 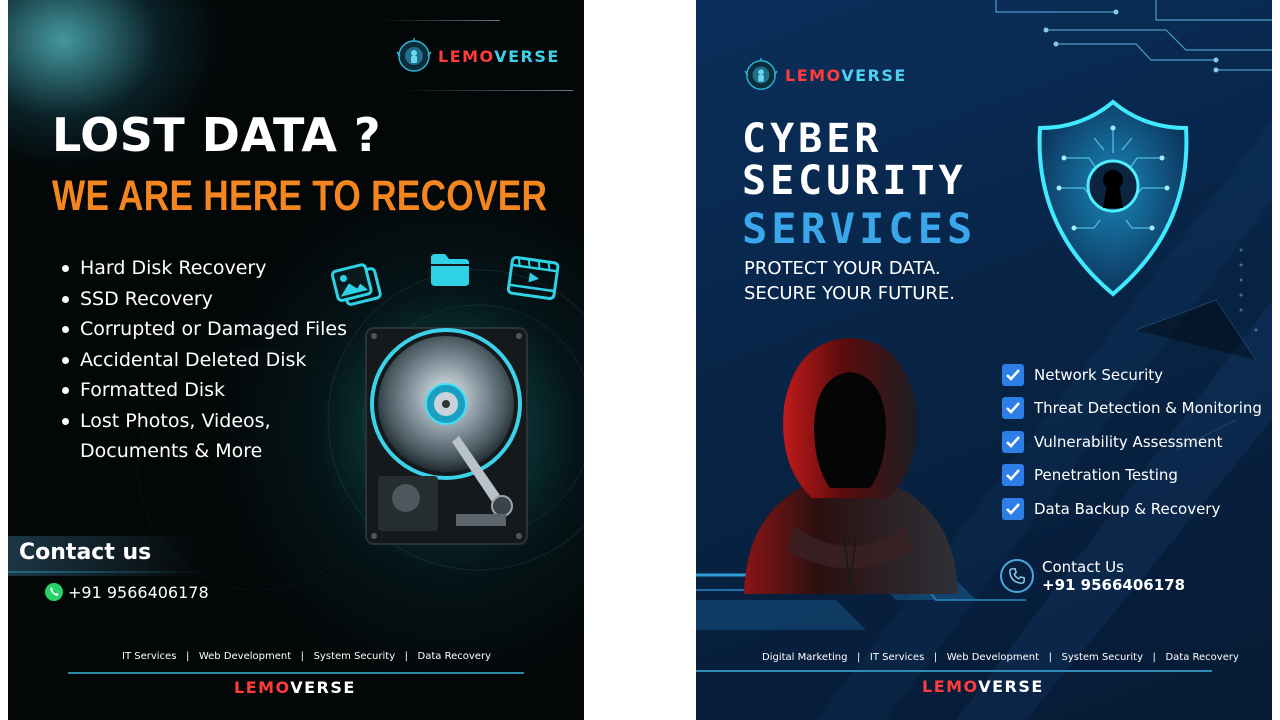 I want to click on service-item: Threat Detection & Monitoring, so click(x=1132, y=409).